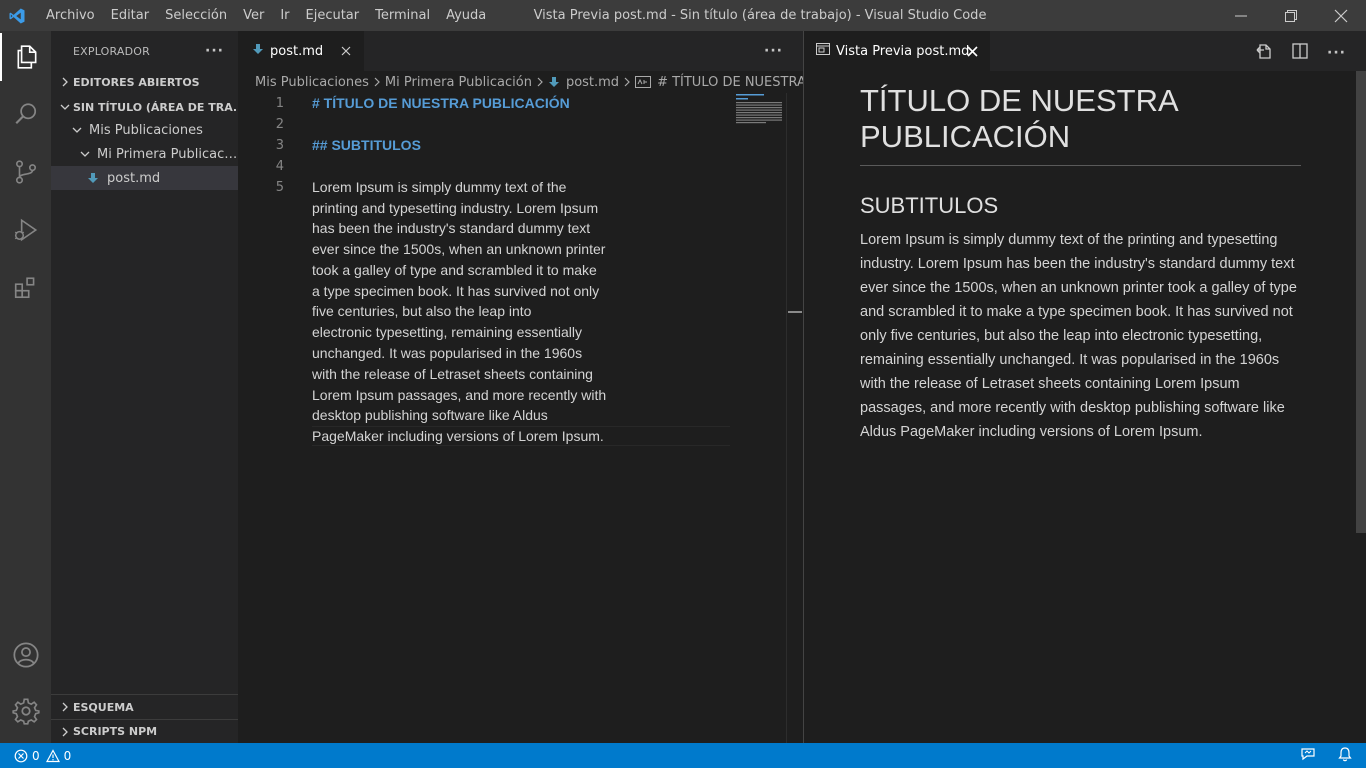 The image size is (1366, 768). I want to click on line-number: 3, so click(279, 145).